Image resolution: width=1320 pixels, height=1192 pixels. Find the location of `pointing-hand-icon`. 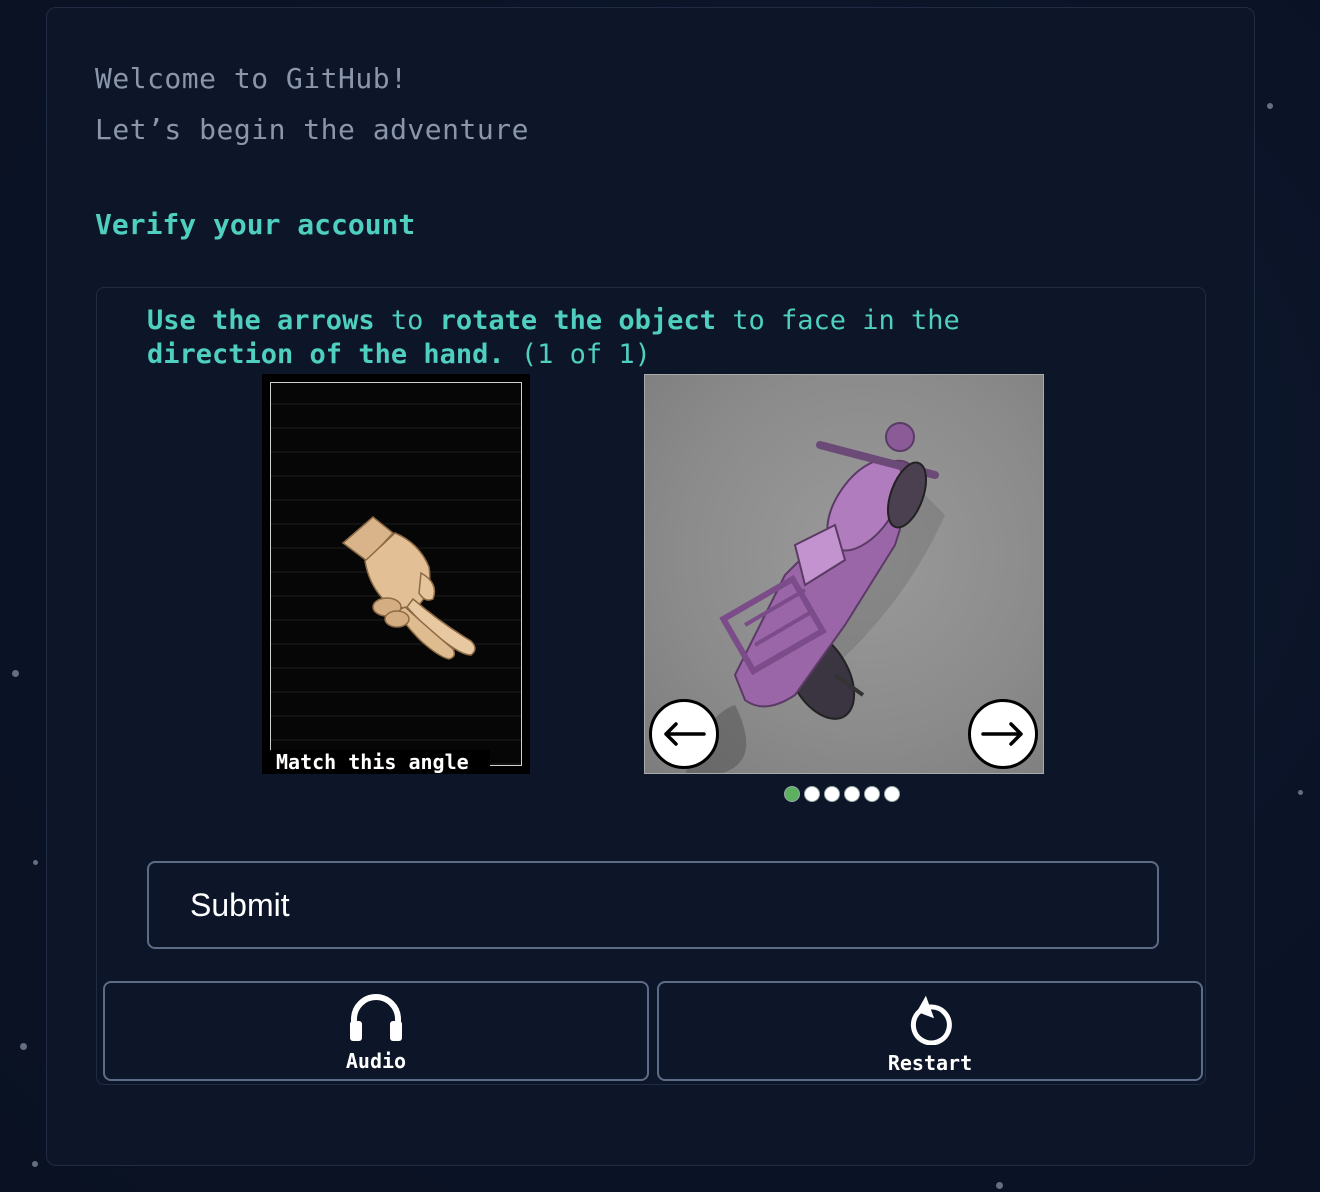

pointing-hand-icon is located at coordinates (408, 588).